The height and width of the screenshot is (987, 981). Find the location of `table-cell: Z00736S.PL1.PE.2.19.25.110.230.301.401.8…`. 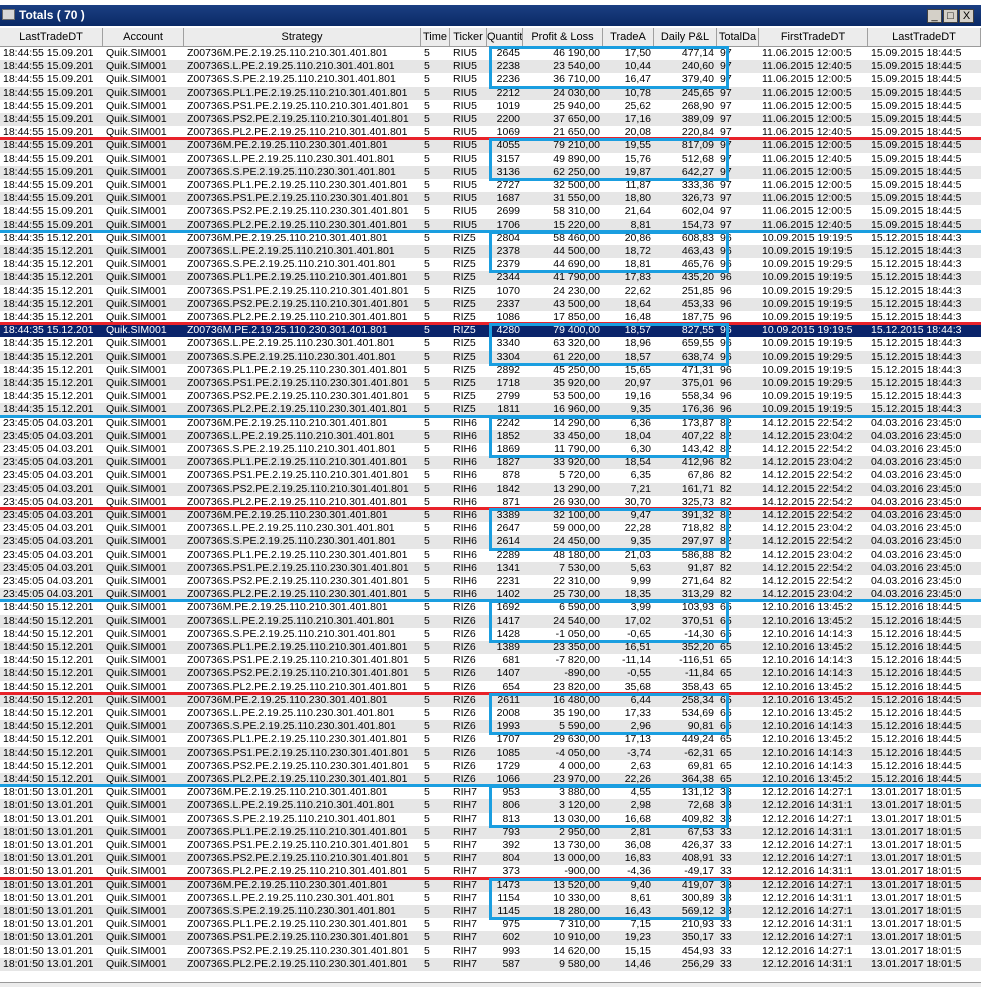

table-cell: Z00736S.PL1.PE.2.19.25.110.230.301.401.8… is located at coordinates (297, 924).